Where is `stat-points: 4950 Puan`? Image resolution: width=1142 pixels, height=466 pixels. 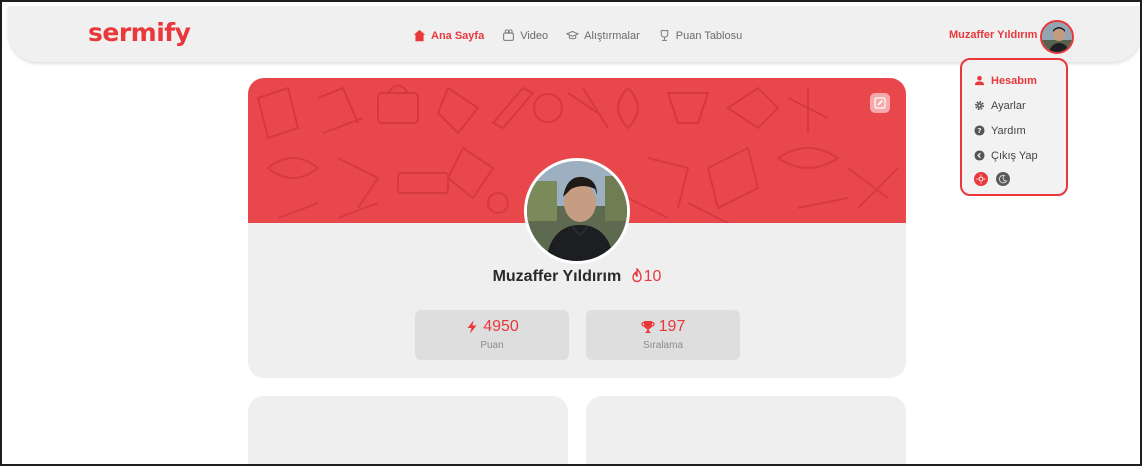
stat-points: 4950 Puan is located at coordinates (492, 335).